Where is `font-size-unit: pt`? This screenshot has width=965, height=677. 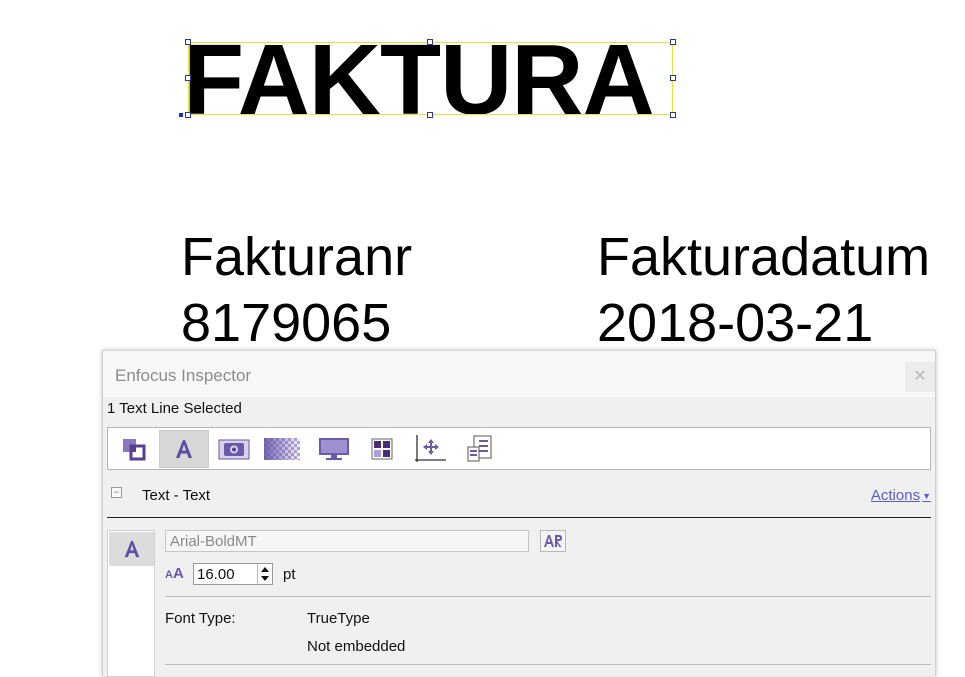 font-size-unit: pt is located at coordinates (289, 574).